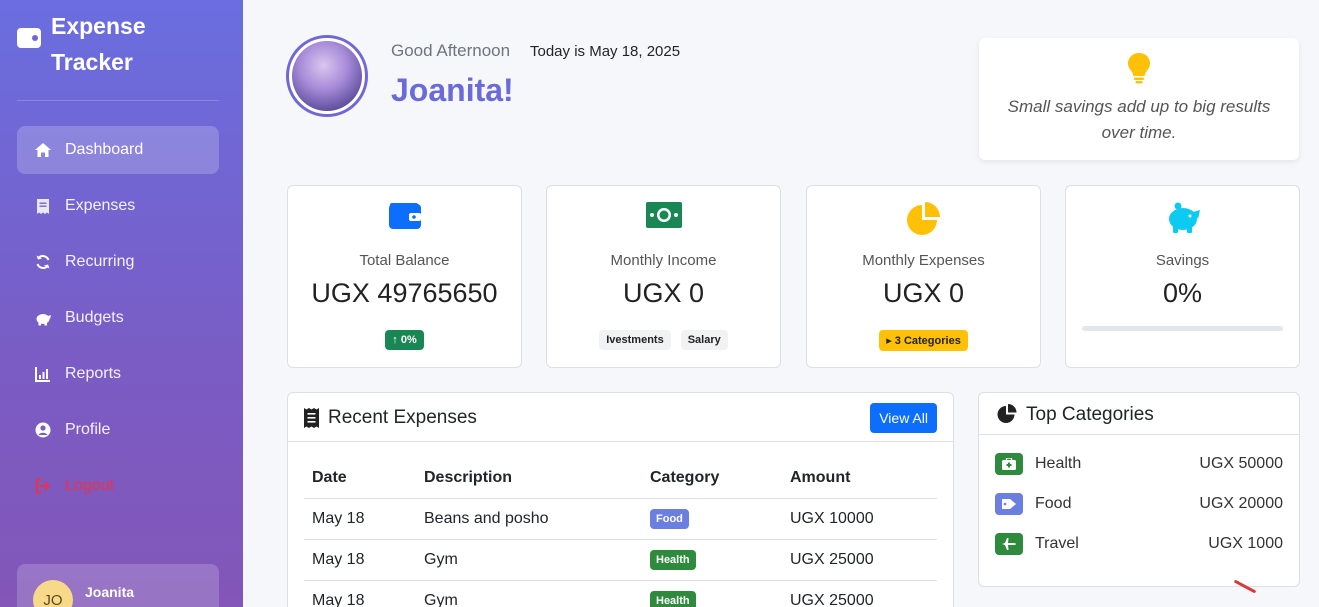 This screenshot has height=607, width=1319. Describe the element at coordinates (53, 593) in the screenshot. I see `avatar: JO` at that location.